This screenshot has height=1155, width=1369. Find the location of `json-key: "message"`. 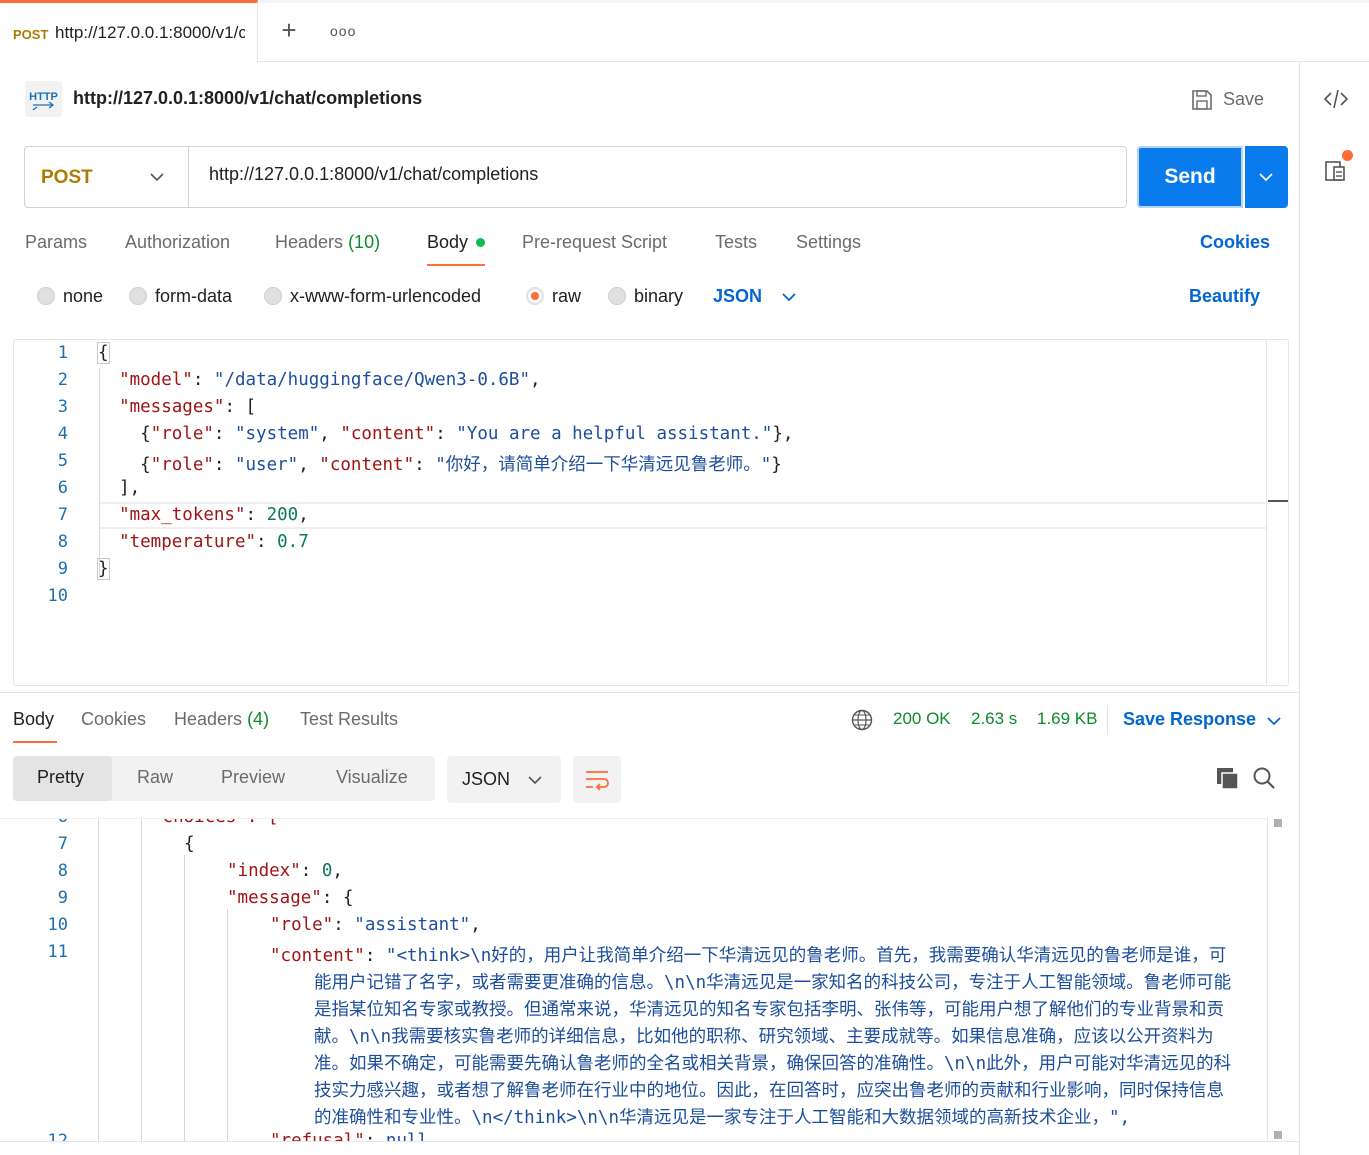

json-key: "message" is located at coordinates (274, 898).